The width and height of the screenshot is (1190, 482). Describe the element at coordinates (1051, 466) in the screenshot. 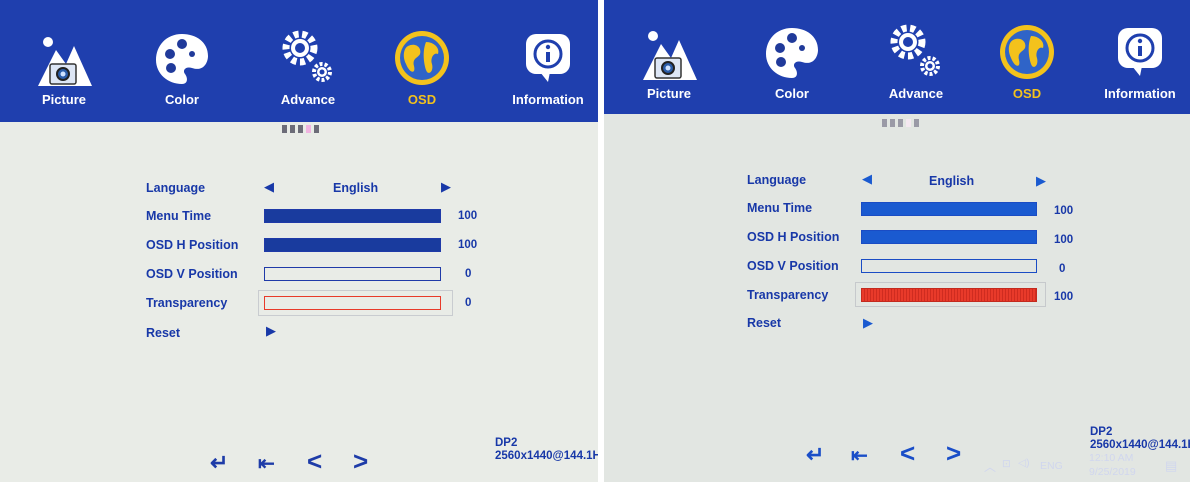

I see `taskbar-language: ENG` at that location.